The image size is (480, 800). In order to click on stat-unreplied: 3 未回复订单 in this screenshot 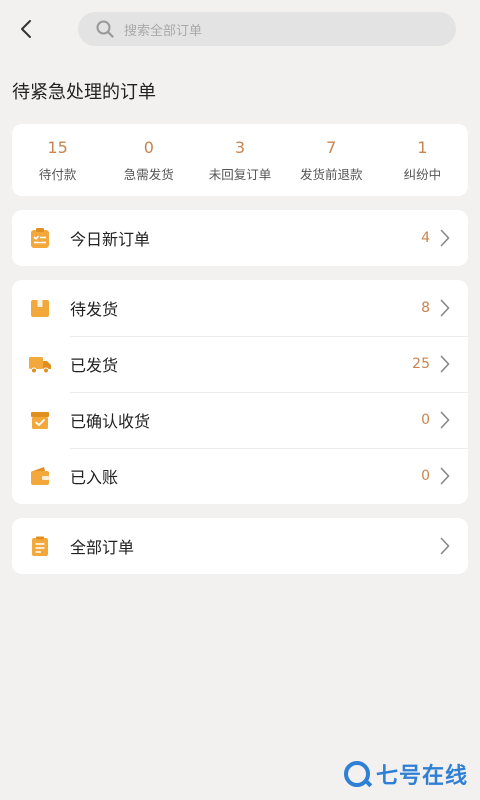, I will do `click(239, 160)`.